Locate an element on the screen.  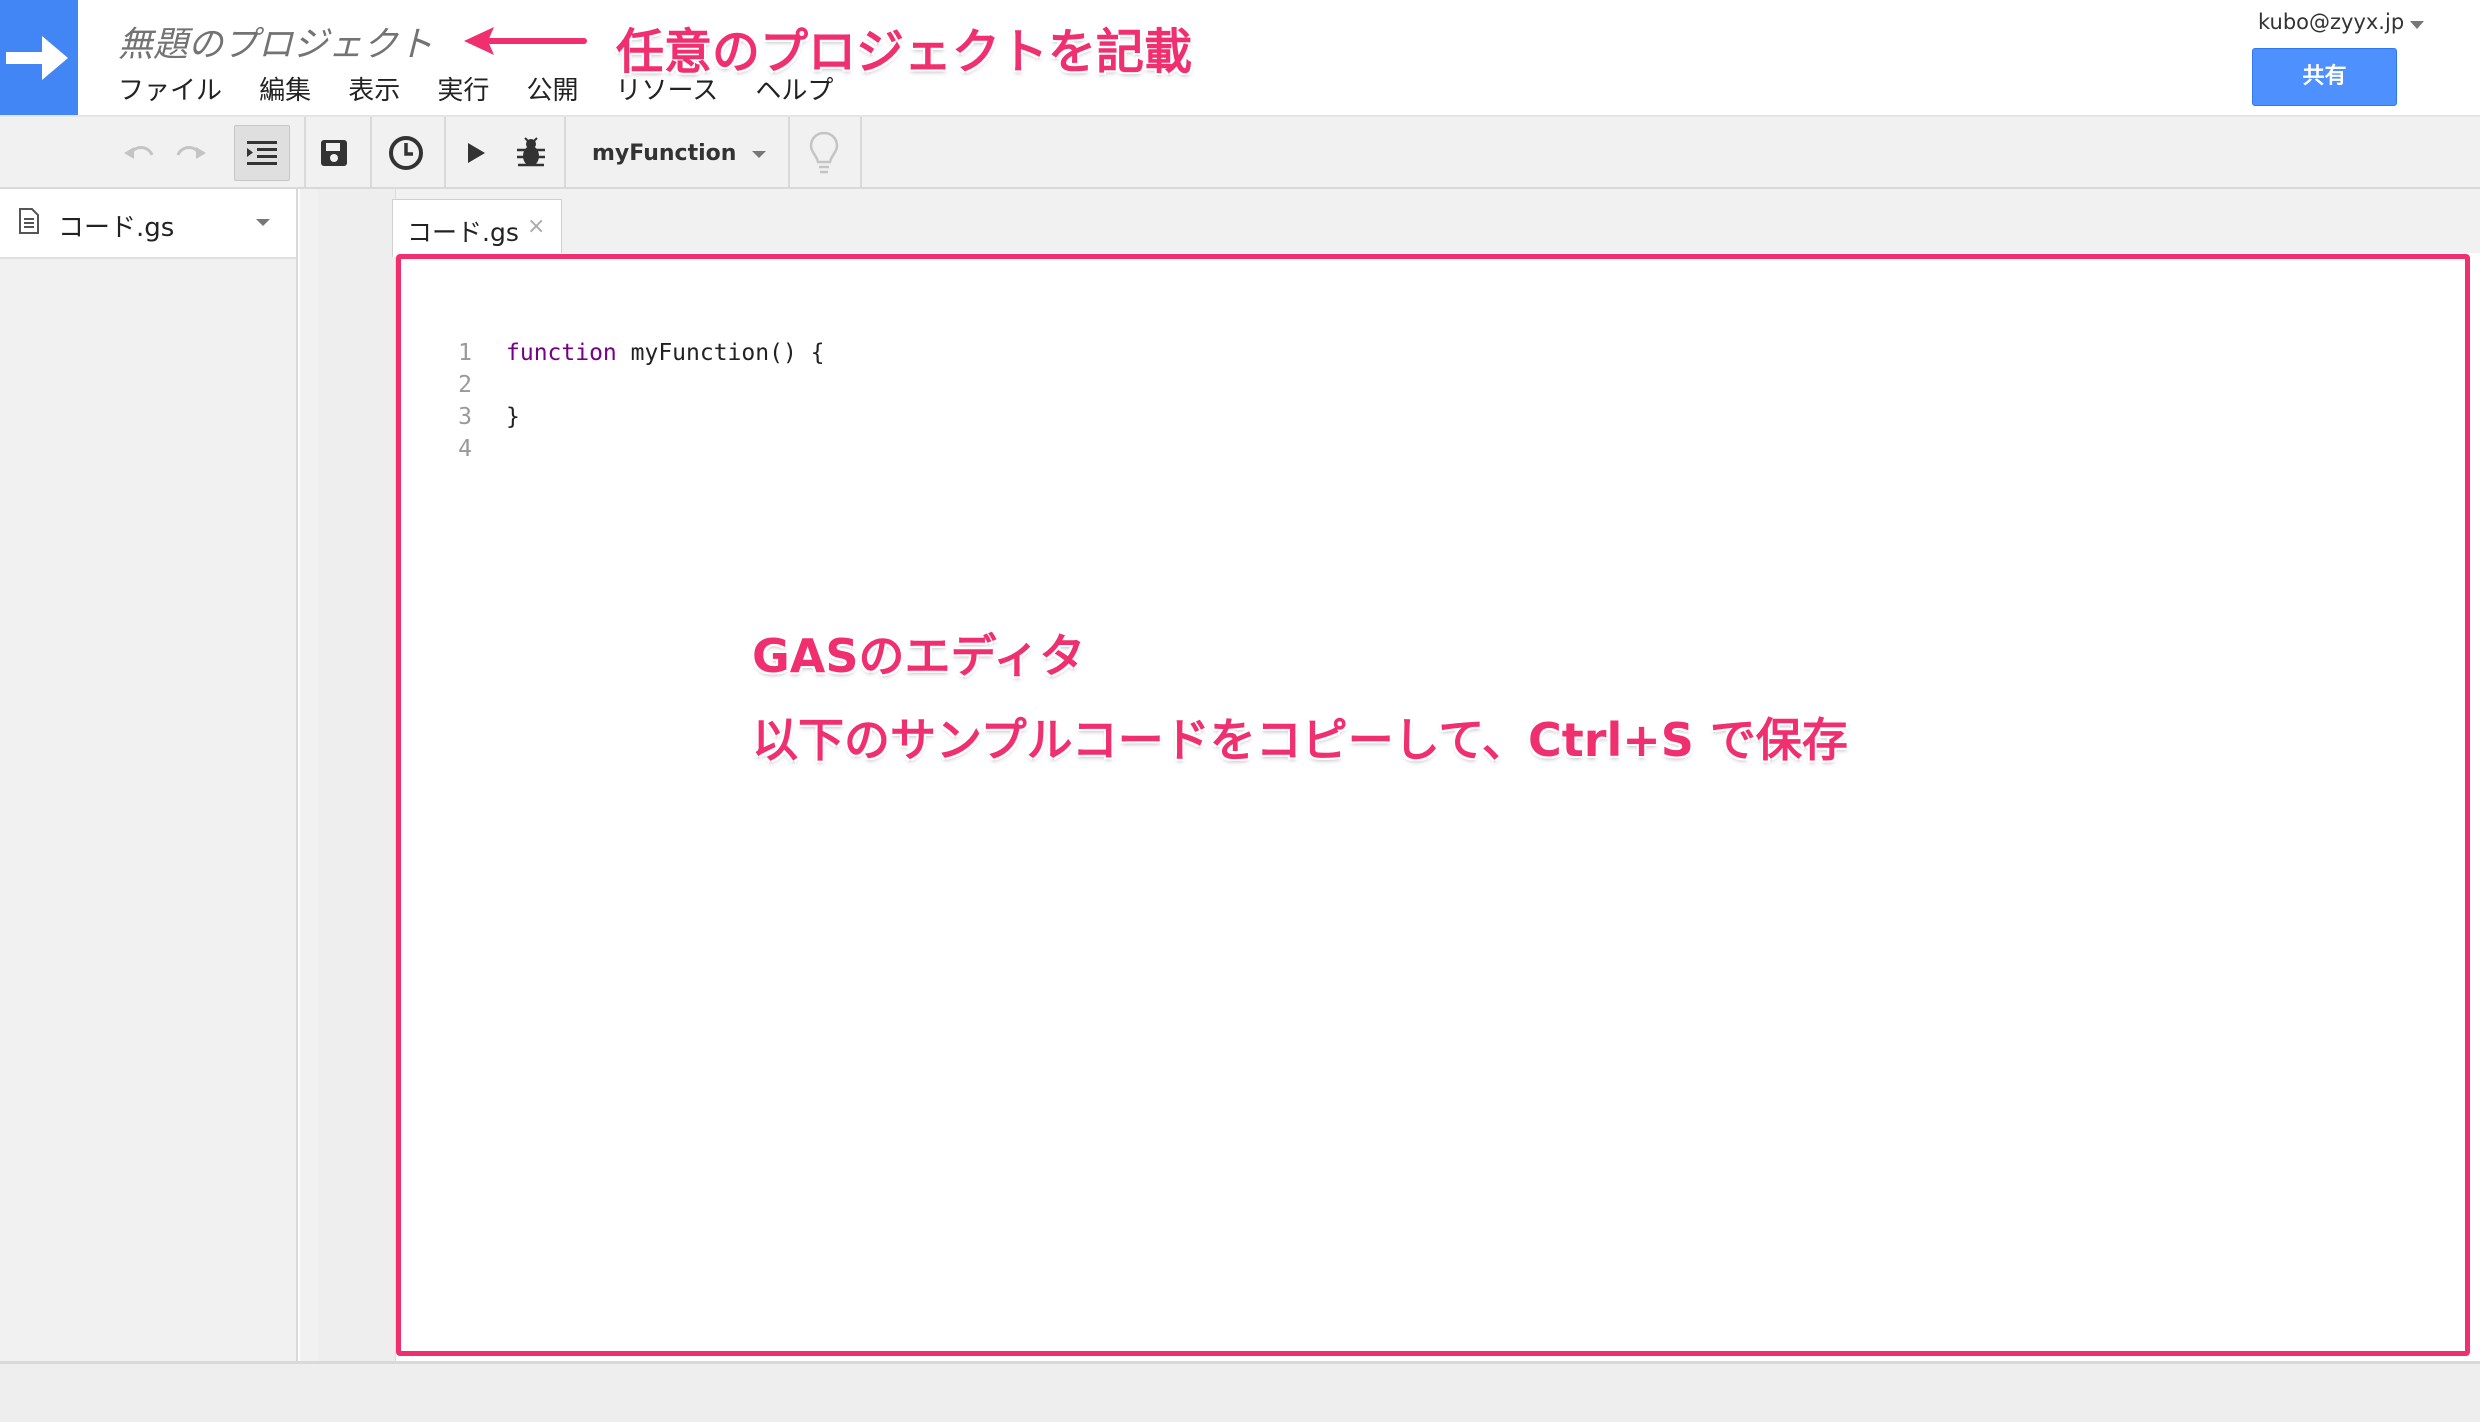
close-icon: × is located at coordinates (536, 226).